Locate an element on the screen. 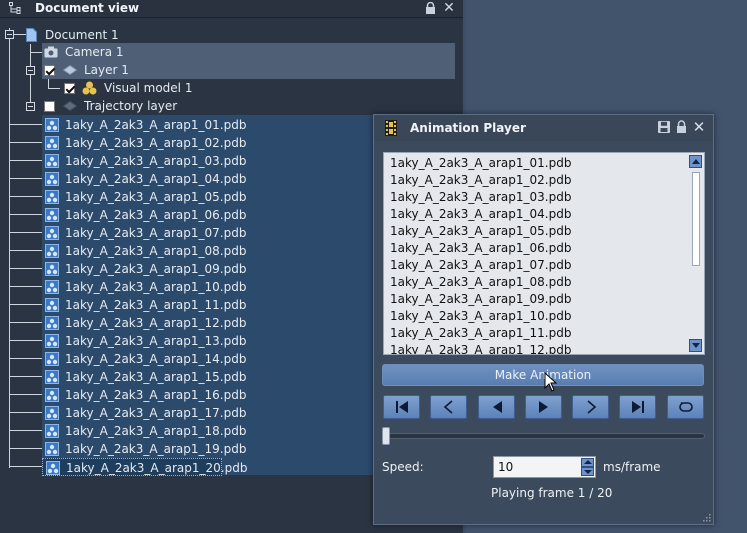 The image size is (747, 533). last-frame-icon is located at coordinates (638, 407).